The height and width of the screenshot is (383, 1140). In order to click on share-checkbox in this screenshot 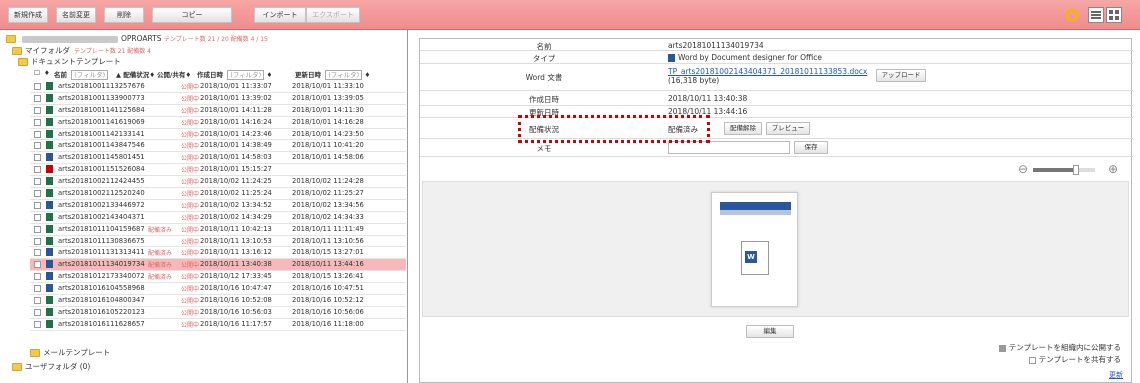, I will do `click(1032, 360)`.